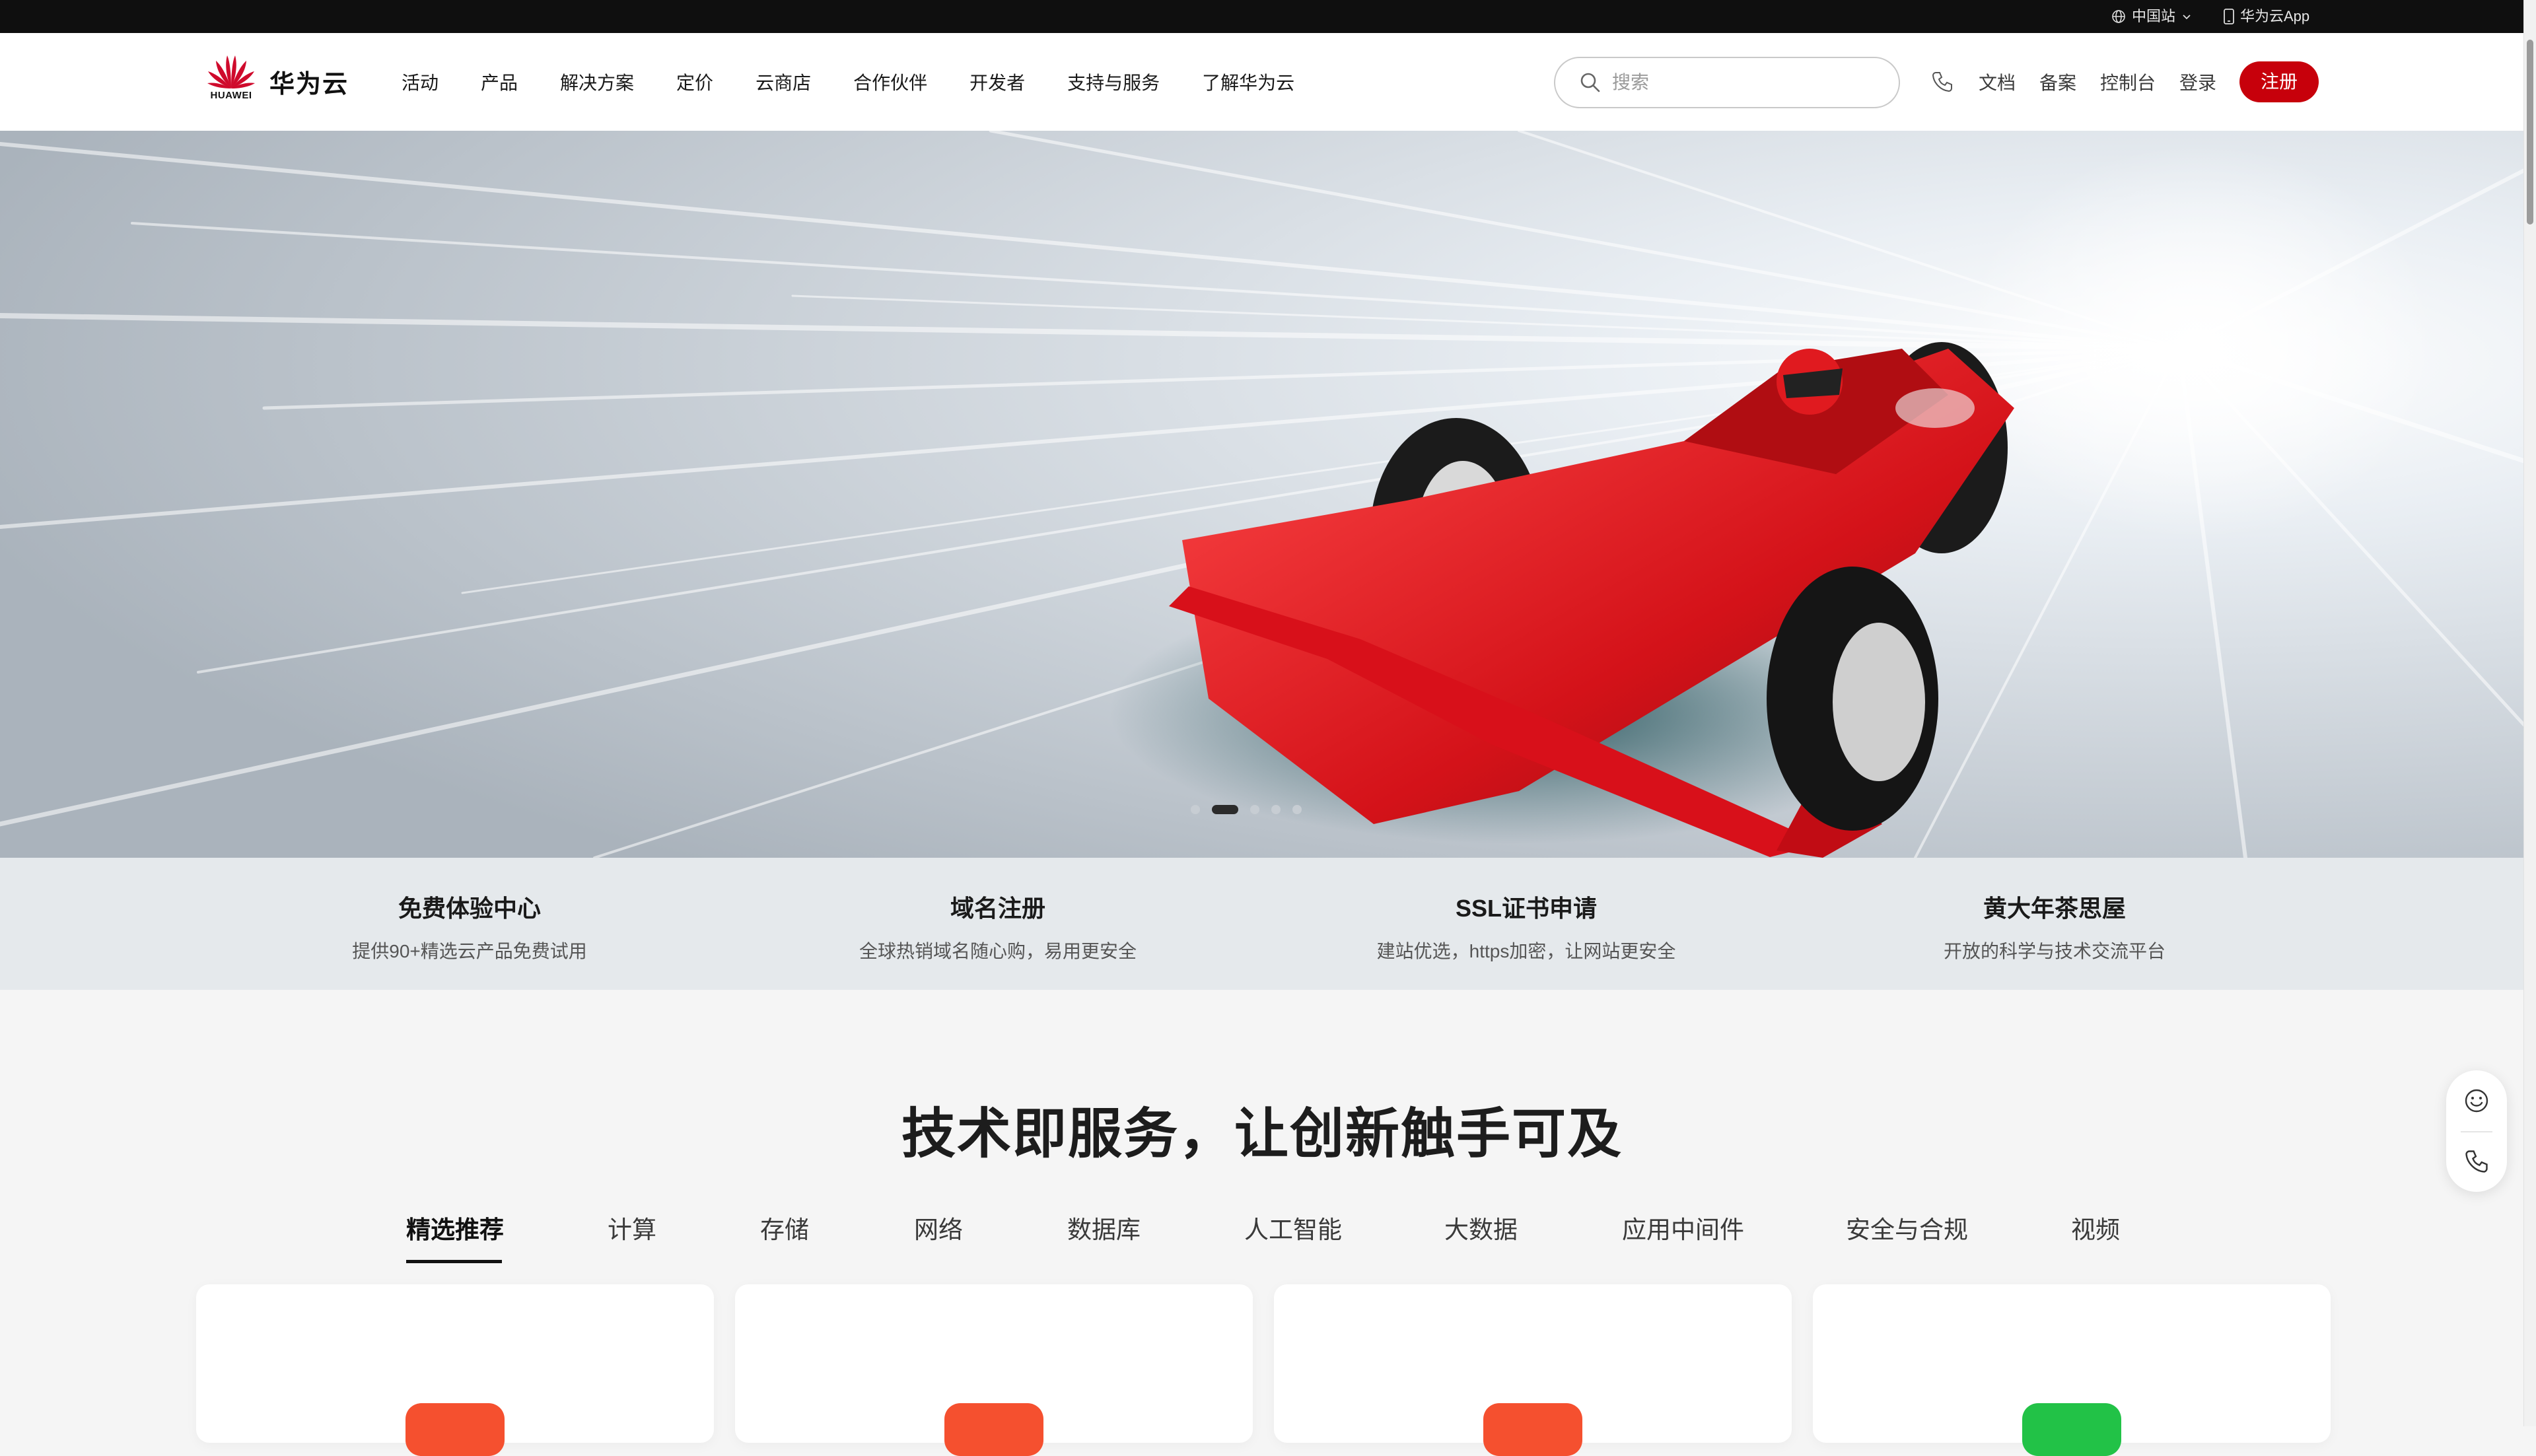 The image size is (2536, 1456). What do you see at coordinates (1248, 82) in the screenshot?
I see `menu-item-about: 了解华为云` at bounding box center [1248, 82].